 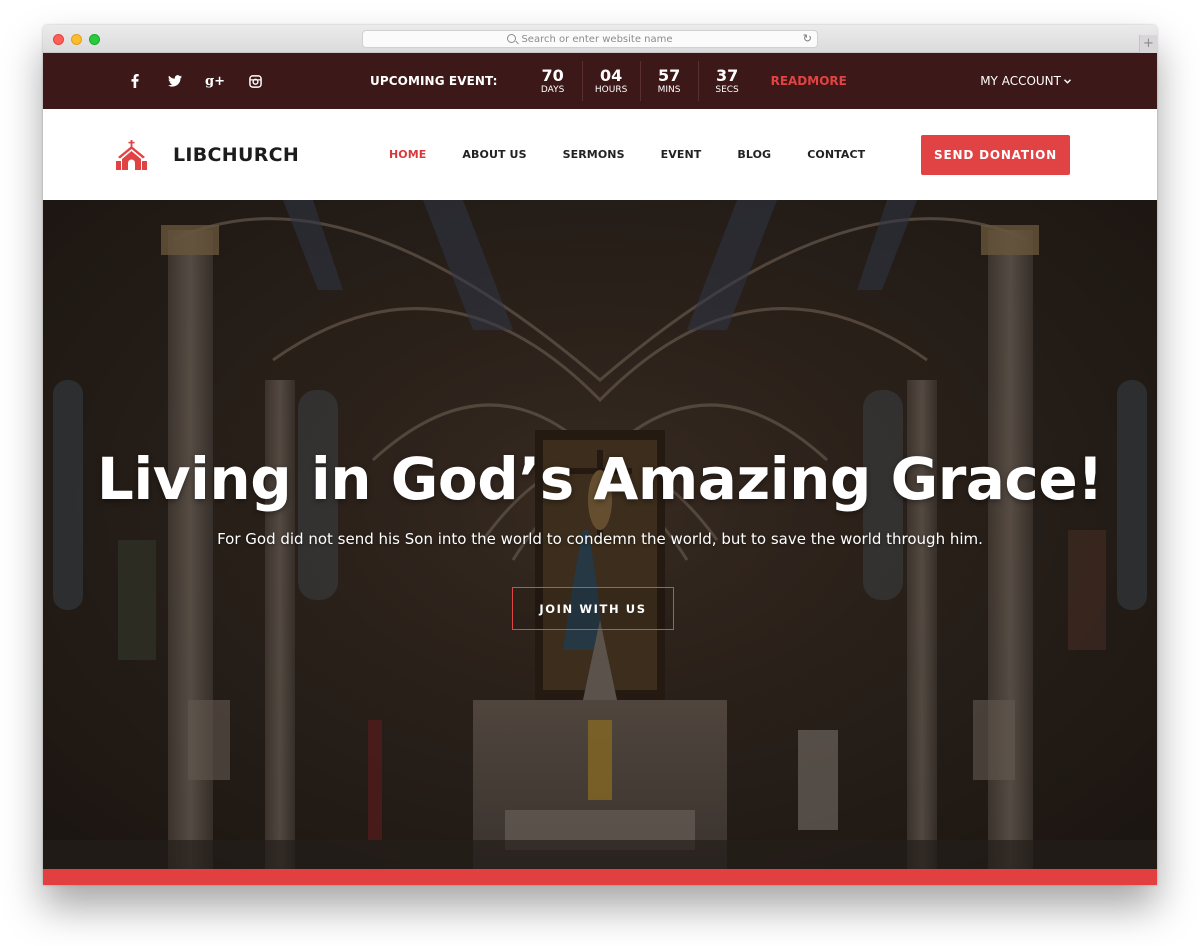 What do you see at coordinates (236, 154) in the screenshot?
I see `logo-text: LIBCHURCH` at bounding box center [236, 154].